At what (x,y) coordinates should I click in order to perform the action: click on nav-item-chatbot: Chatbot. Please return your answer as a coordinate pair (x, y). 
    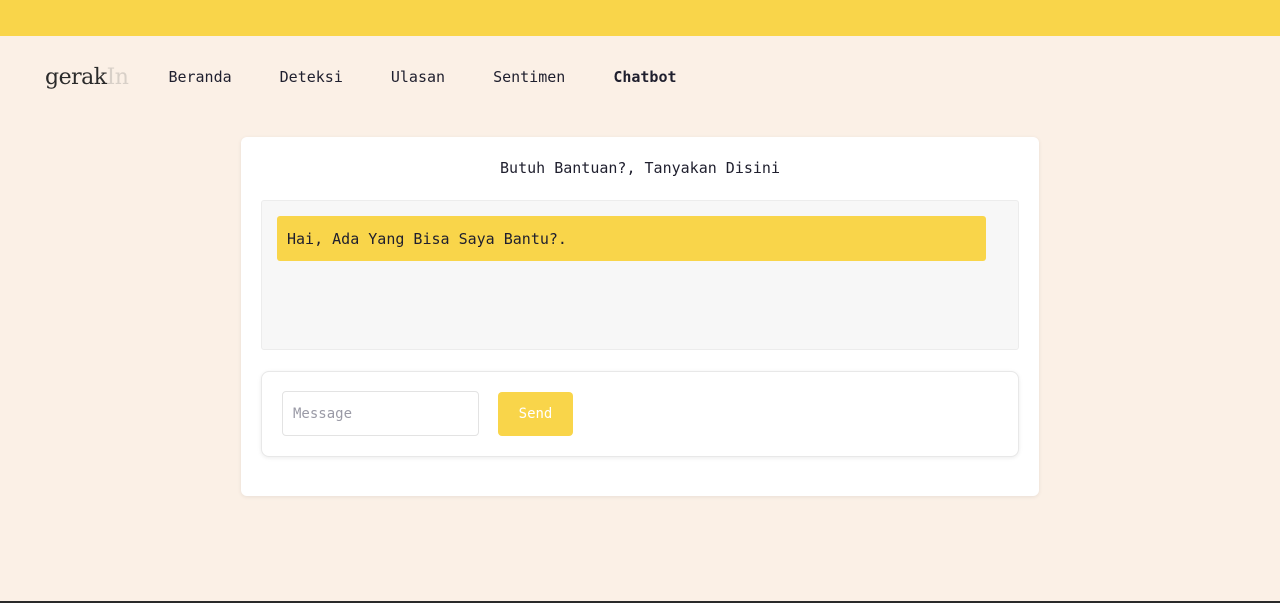
    Looking at the image, I should click on (644, 77).